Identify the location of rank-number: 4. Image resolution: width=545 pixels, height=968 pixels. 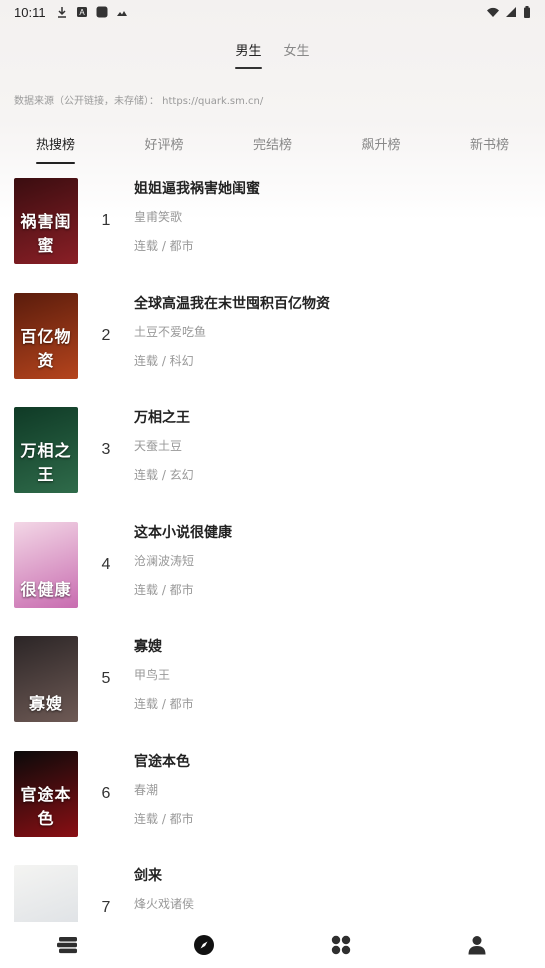
(106, 564).